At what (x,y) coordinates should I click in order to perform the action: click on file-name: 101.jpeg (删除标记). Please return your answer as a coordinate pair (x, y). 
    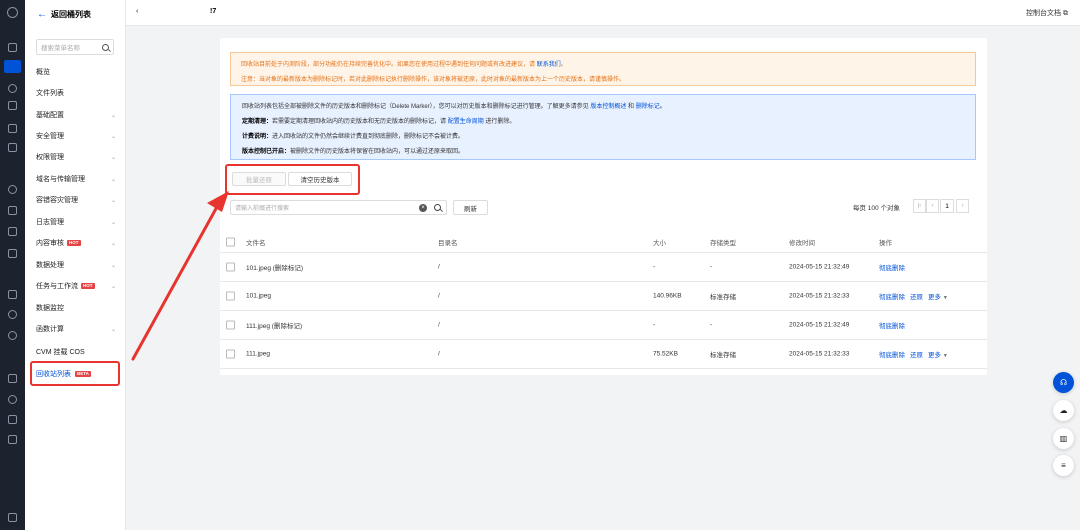
    Looking at the image, I should click on (275, 268).